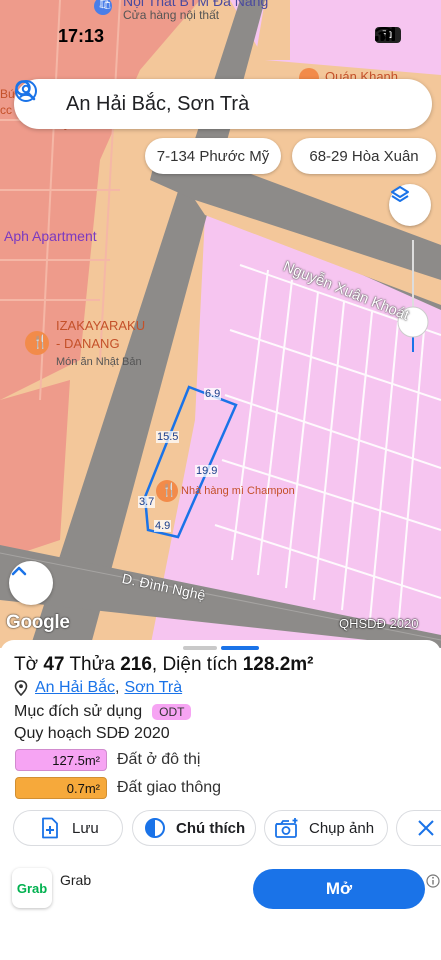 This screenshot has width=441, height=960. What do you see at coordinates (68, 828) in the screenshot?
I see `save-button: Lưu` at bounding box center [68, 828].